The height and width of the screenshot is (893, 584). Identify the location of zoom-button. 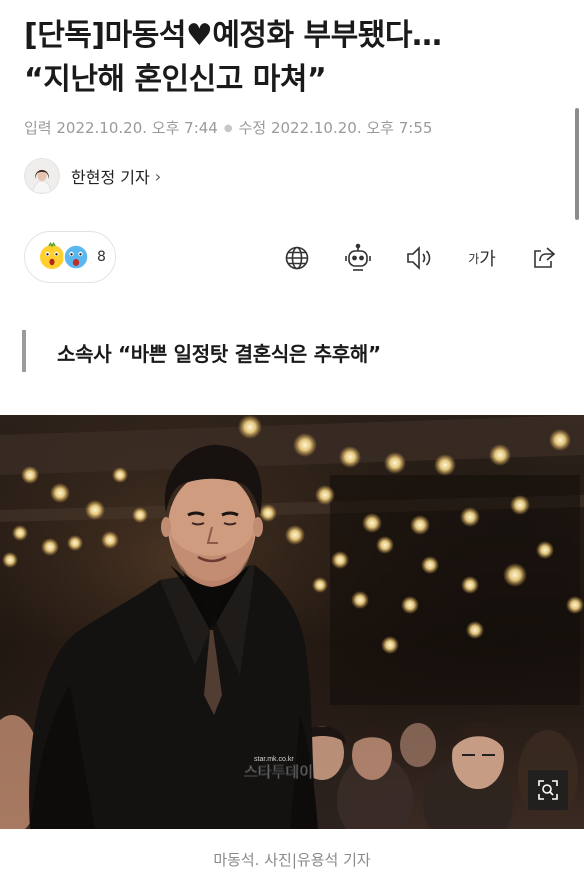
(548, 790).